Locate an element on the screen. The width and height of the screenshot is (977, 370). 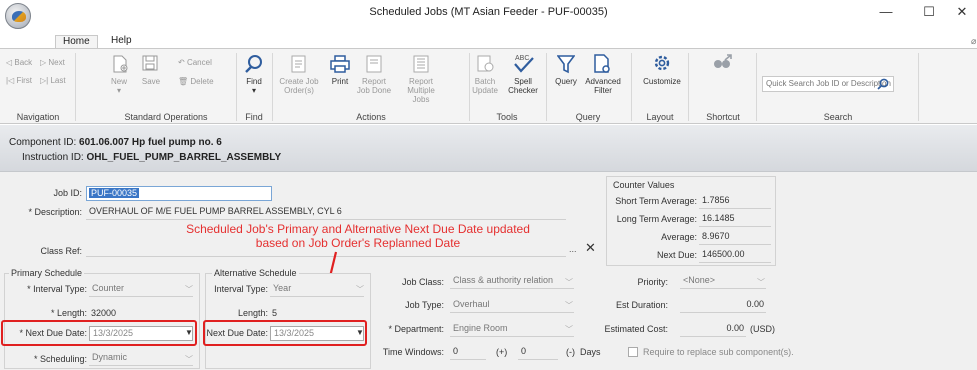
priority-select: <None> is located at coordinates (723, 281).